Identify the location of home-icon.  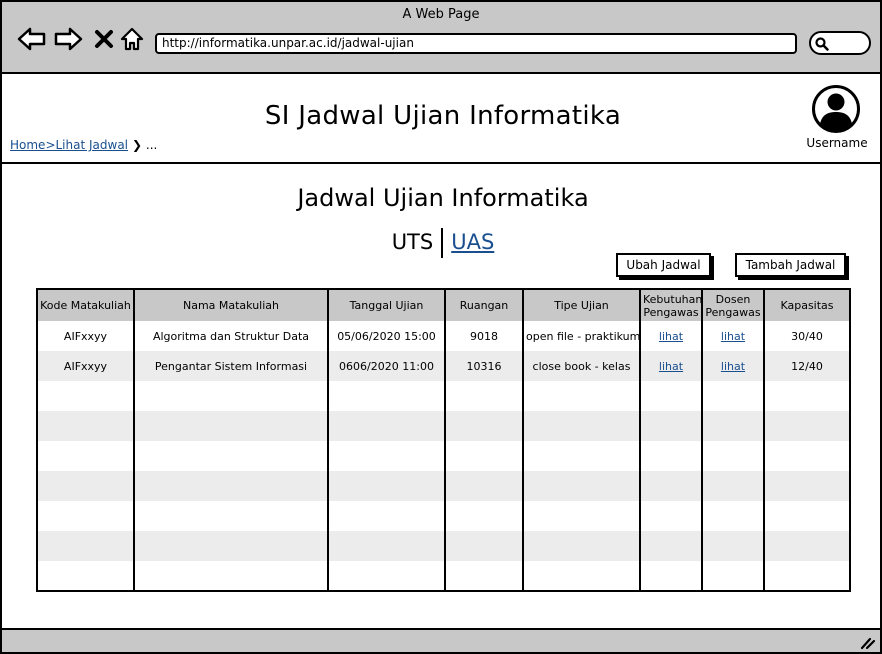
(132, 39).